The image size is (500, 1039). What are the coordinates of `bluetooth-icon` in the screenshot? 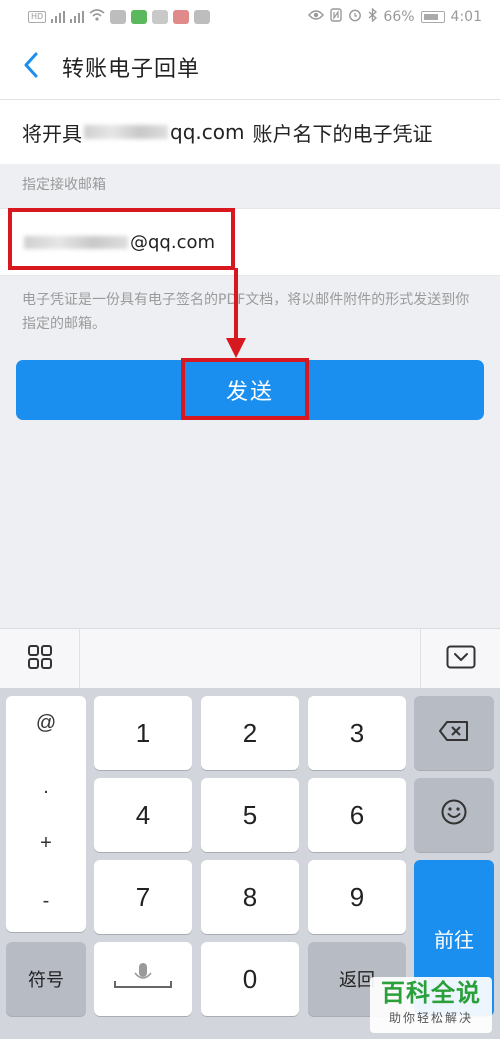 It's located at (373, 16).